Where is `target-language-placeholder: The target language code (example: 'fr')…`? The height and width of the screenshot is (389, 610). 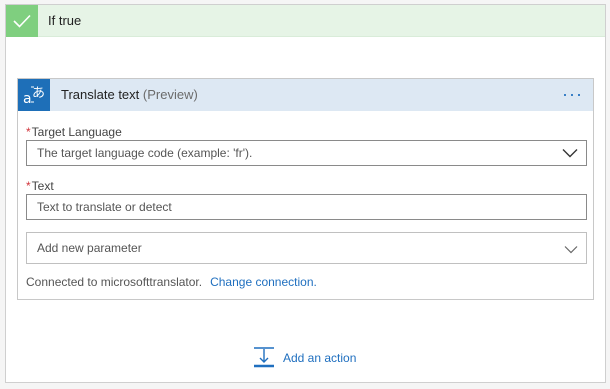 target-language-placeholder: The target language code (example: 'fr')… is located at coordinates (145, 153).